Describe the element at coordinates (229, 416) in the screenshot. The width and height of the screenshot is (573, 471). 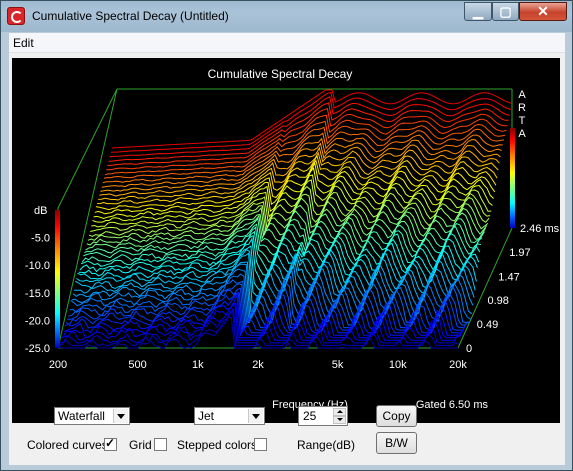
I see `palette-select: Jet` at that location.